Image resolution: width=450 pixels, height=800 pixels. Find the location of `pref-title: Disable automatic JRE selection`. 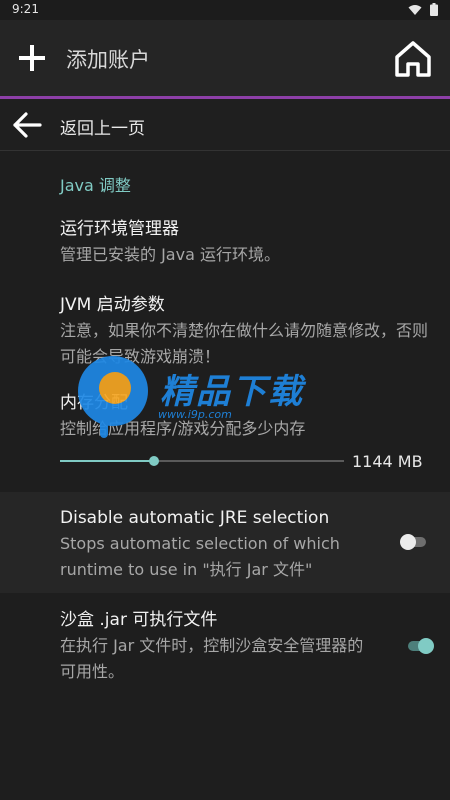

pref-title: Disable automatic JRE selection is located at coordinates (195, 518).